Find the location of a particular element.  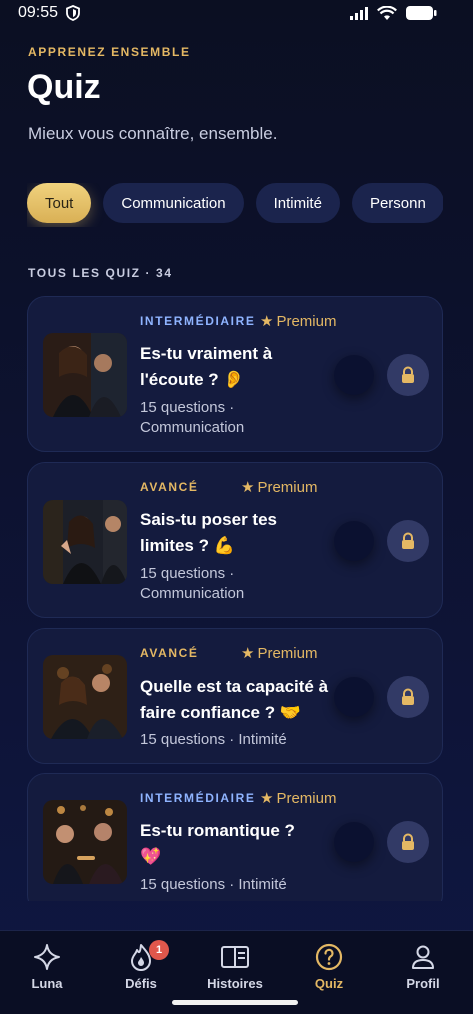

quiz-title: Es-tu vraiment à l'écoute ? 👂 is located at coordinates (206, 366).